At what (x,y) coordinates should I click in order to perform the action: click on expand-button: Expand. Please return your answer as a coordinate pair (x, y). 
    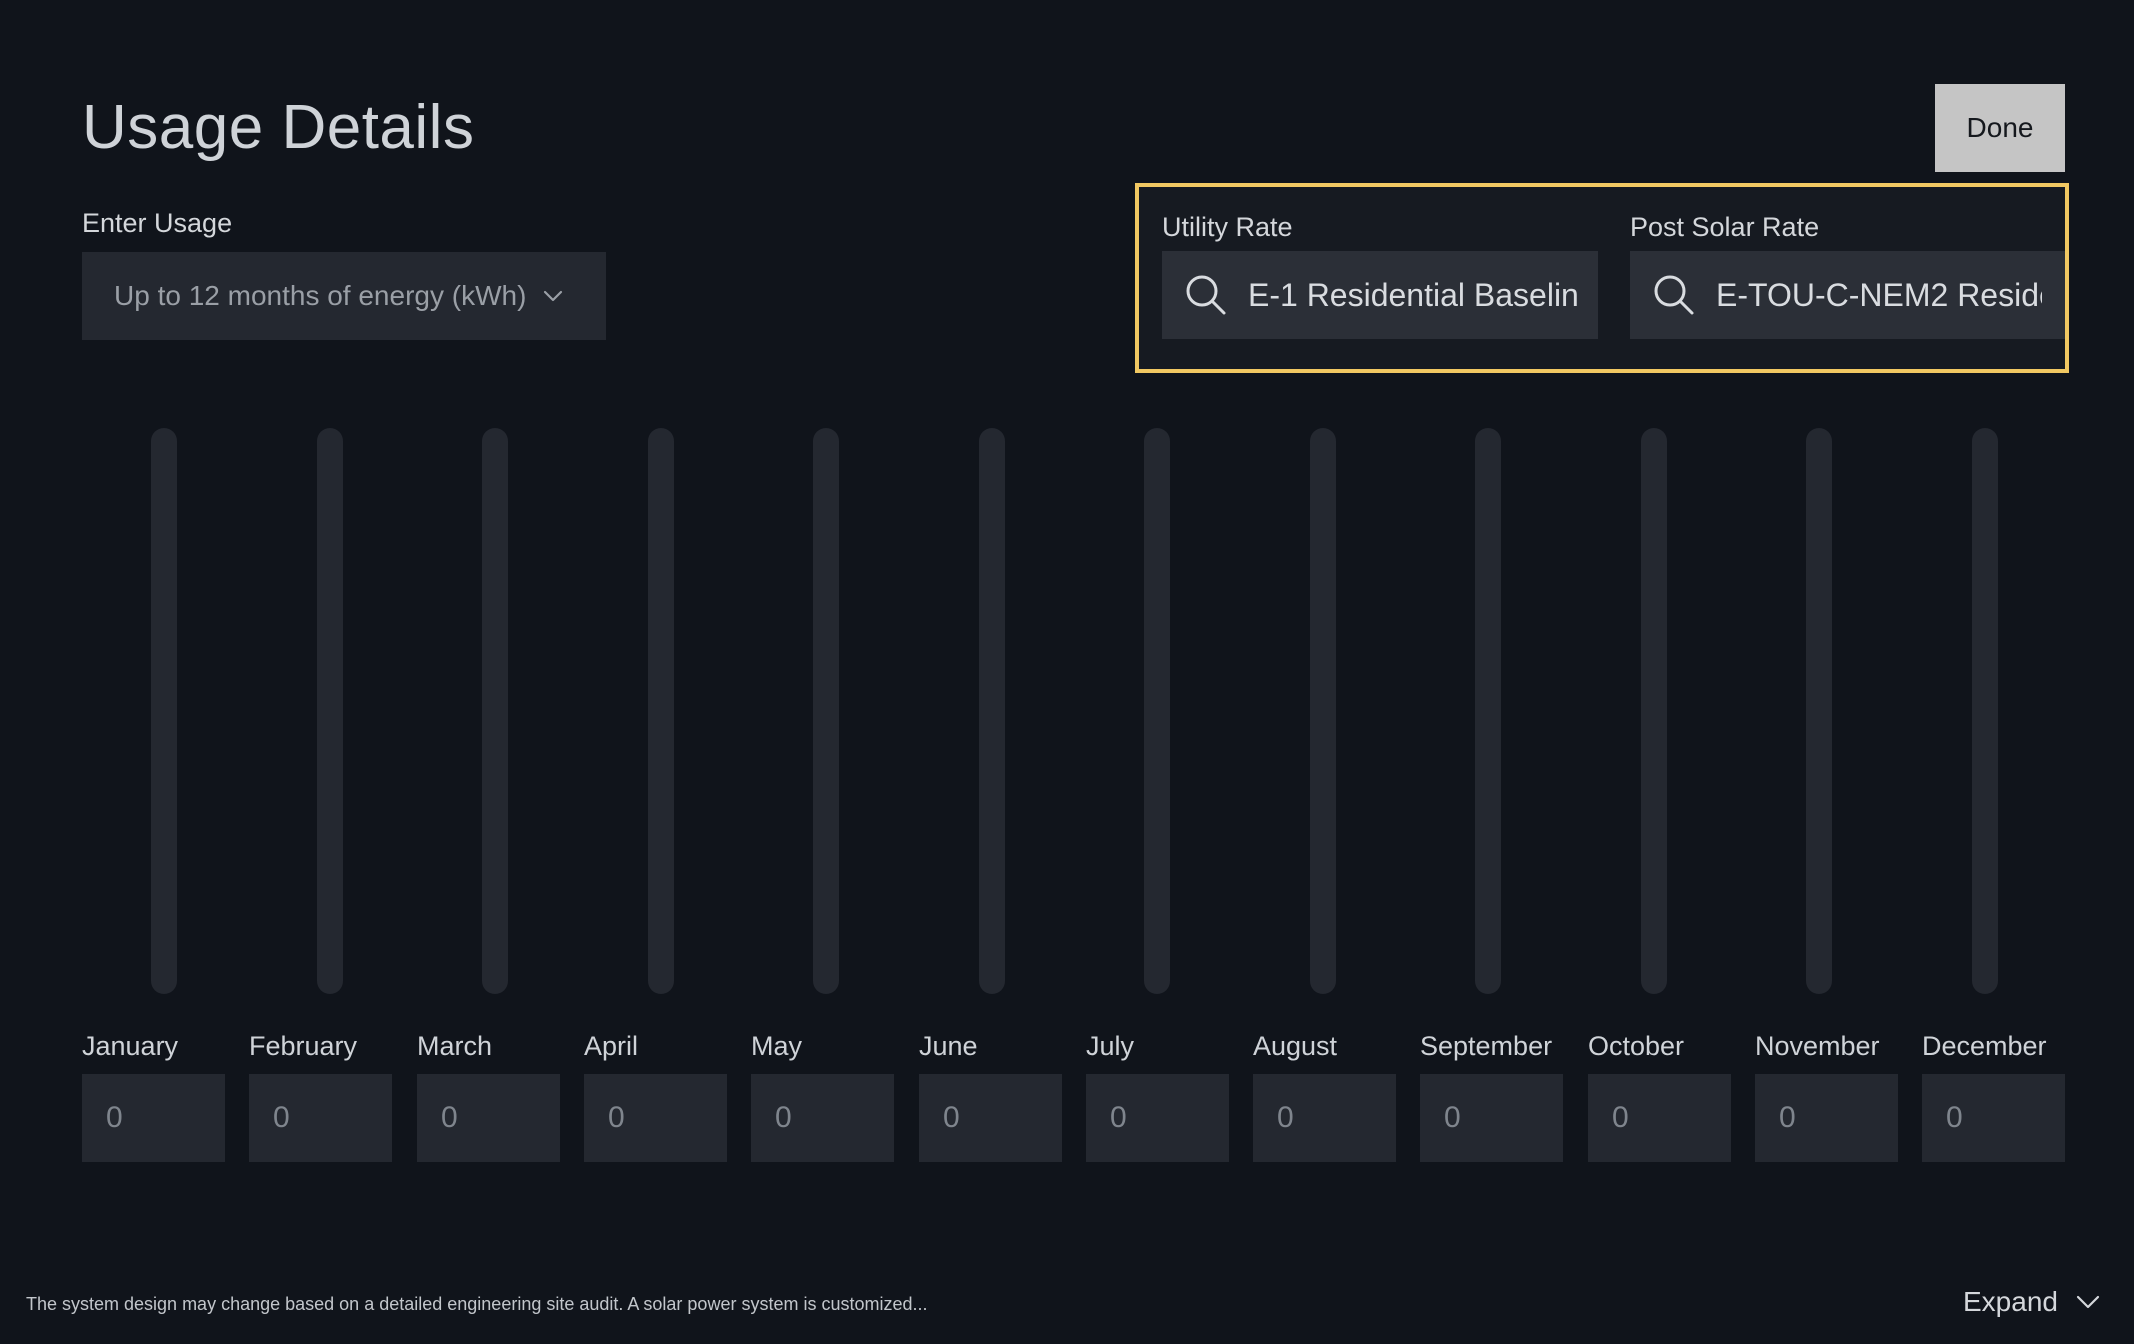
    Looking at the image, I should click on (2032, 1302).